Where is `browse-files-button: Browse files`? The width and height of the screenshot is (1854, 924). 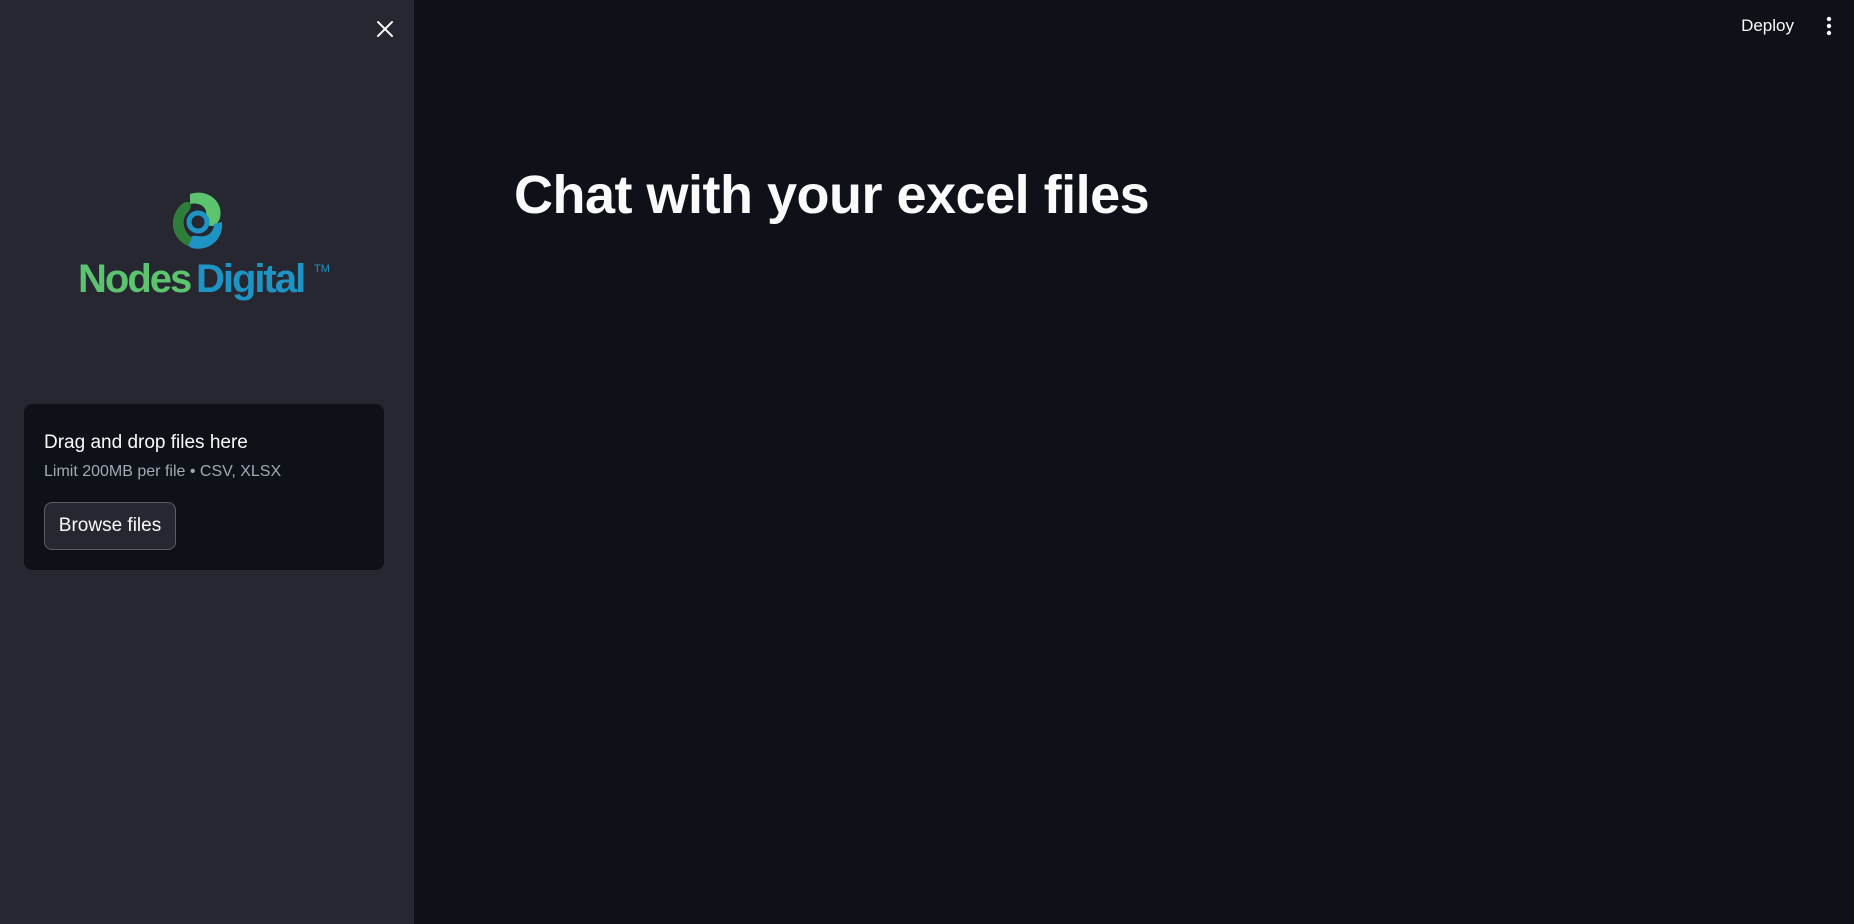 browse-files-button: Browse files is located at coordinates (110, 526).